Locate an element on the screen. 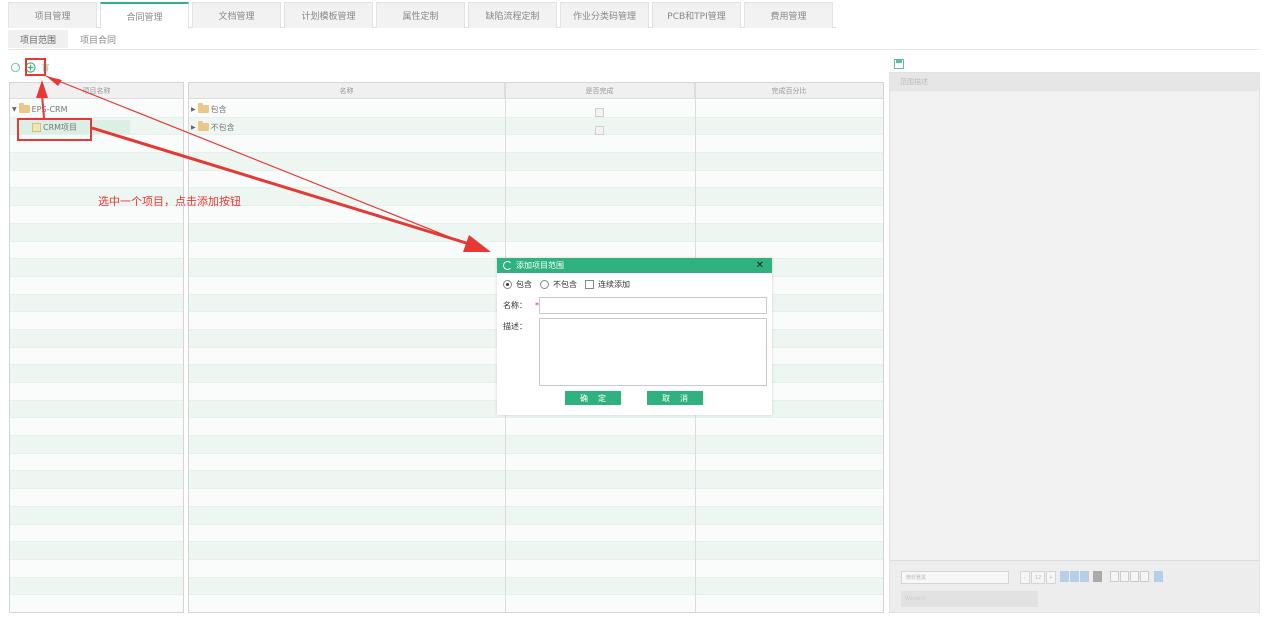  tab-project-scope: 项目范围 is located at coordinates (38, 39).